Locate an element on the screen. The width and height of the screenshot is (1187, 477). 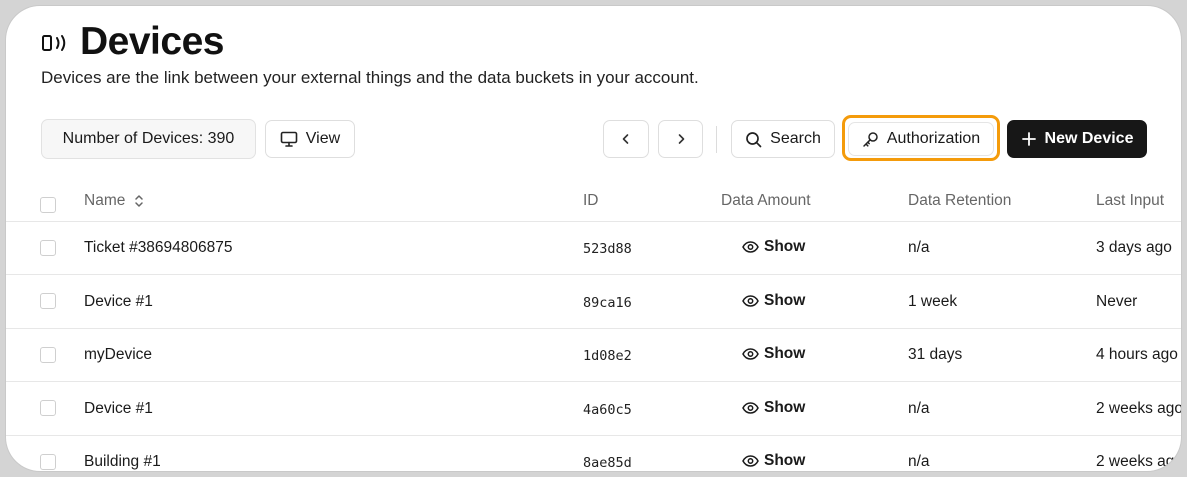
last-input: 4 hours ago is located at coordinates (1137, 354).